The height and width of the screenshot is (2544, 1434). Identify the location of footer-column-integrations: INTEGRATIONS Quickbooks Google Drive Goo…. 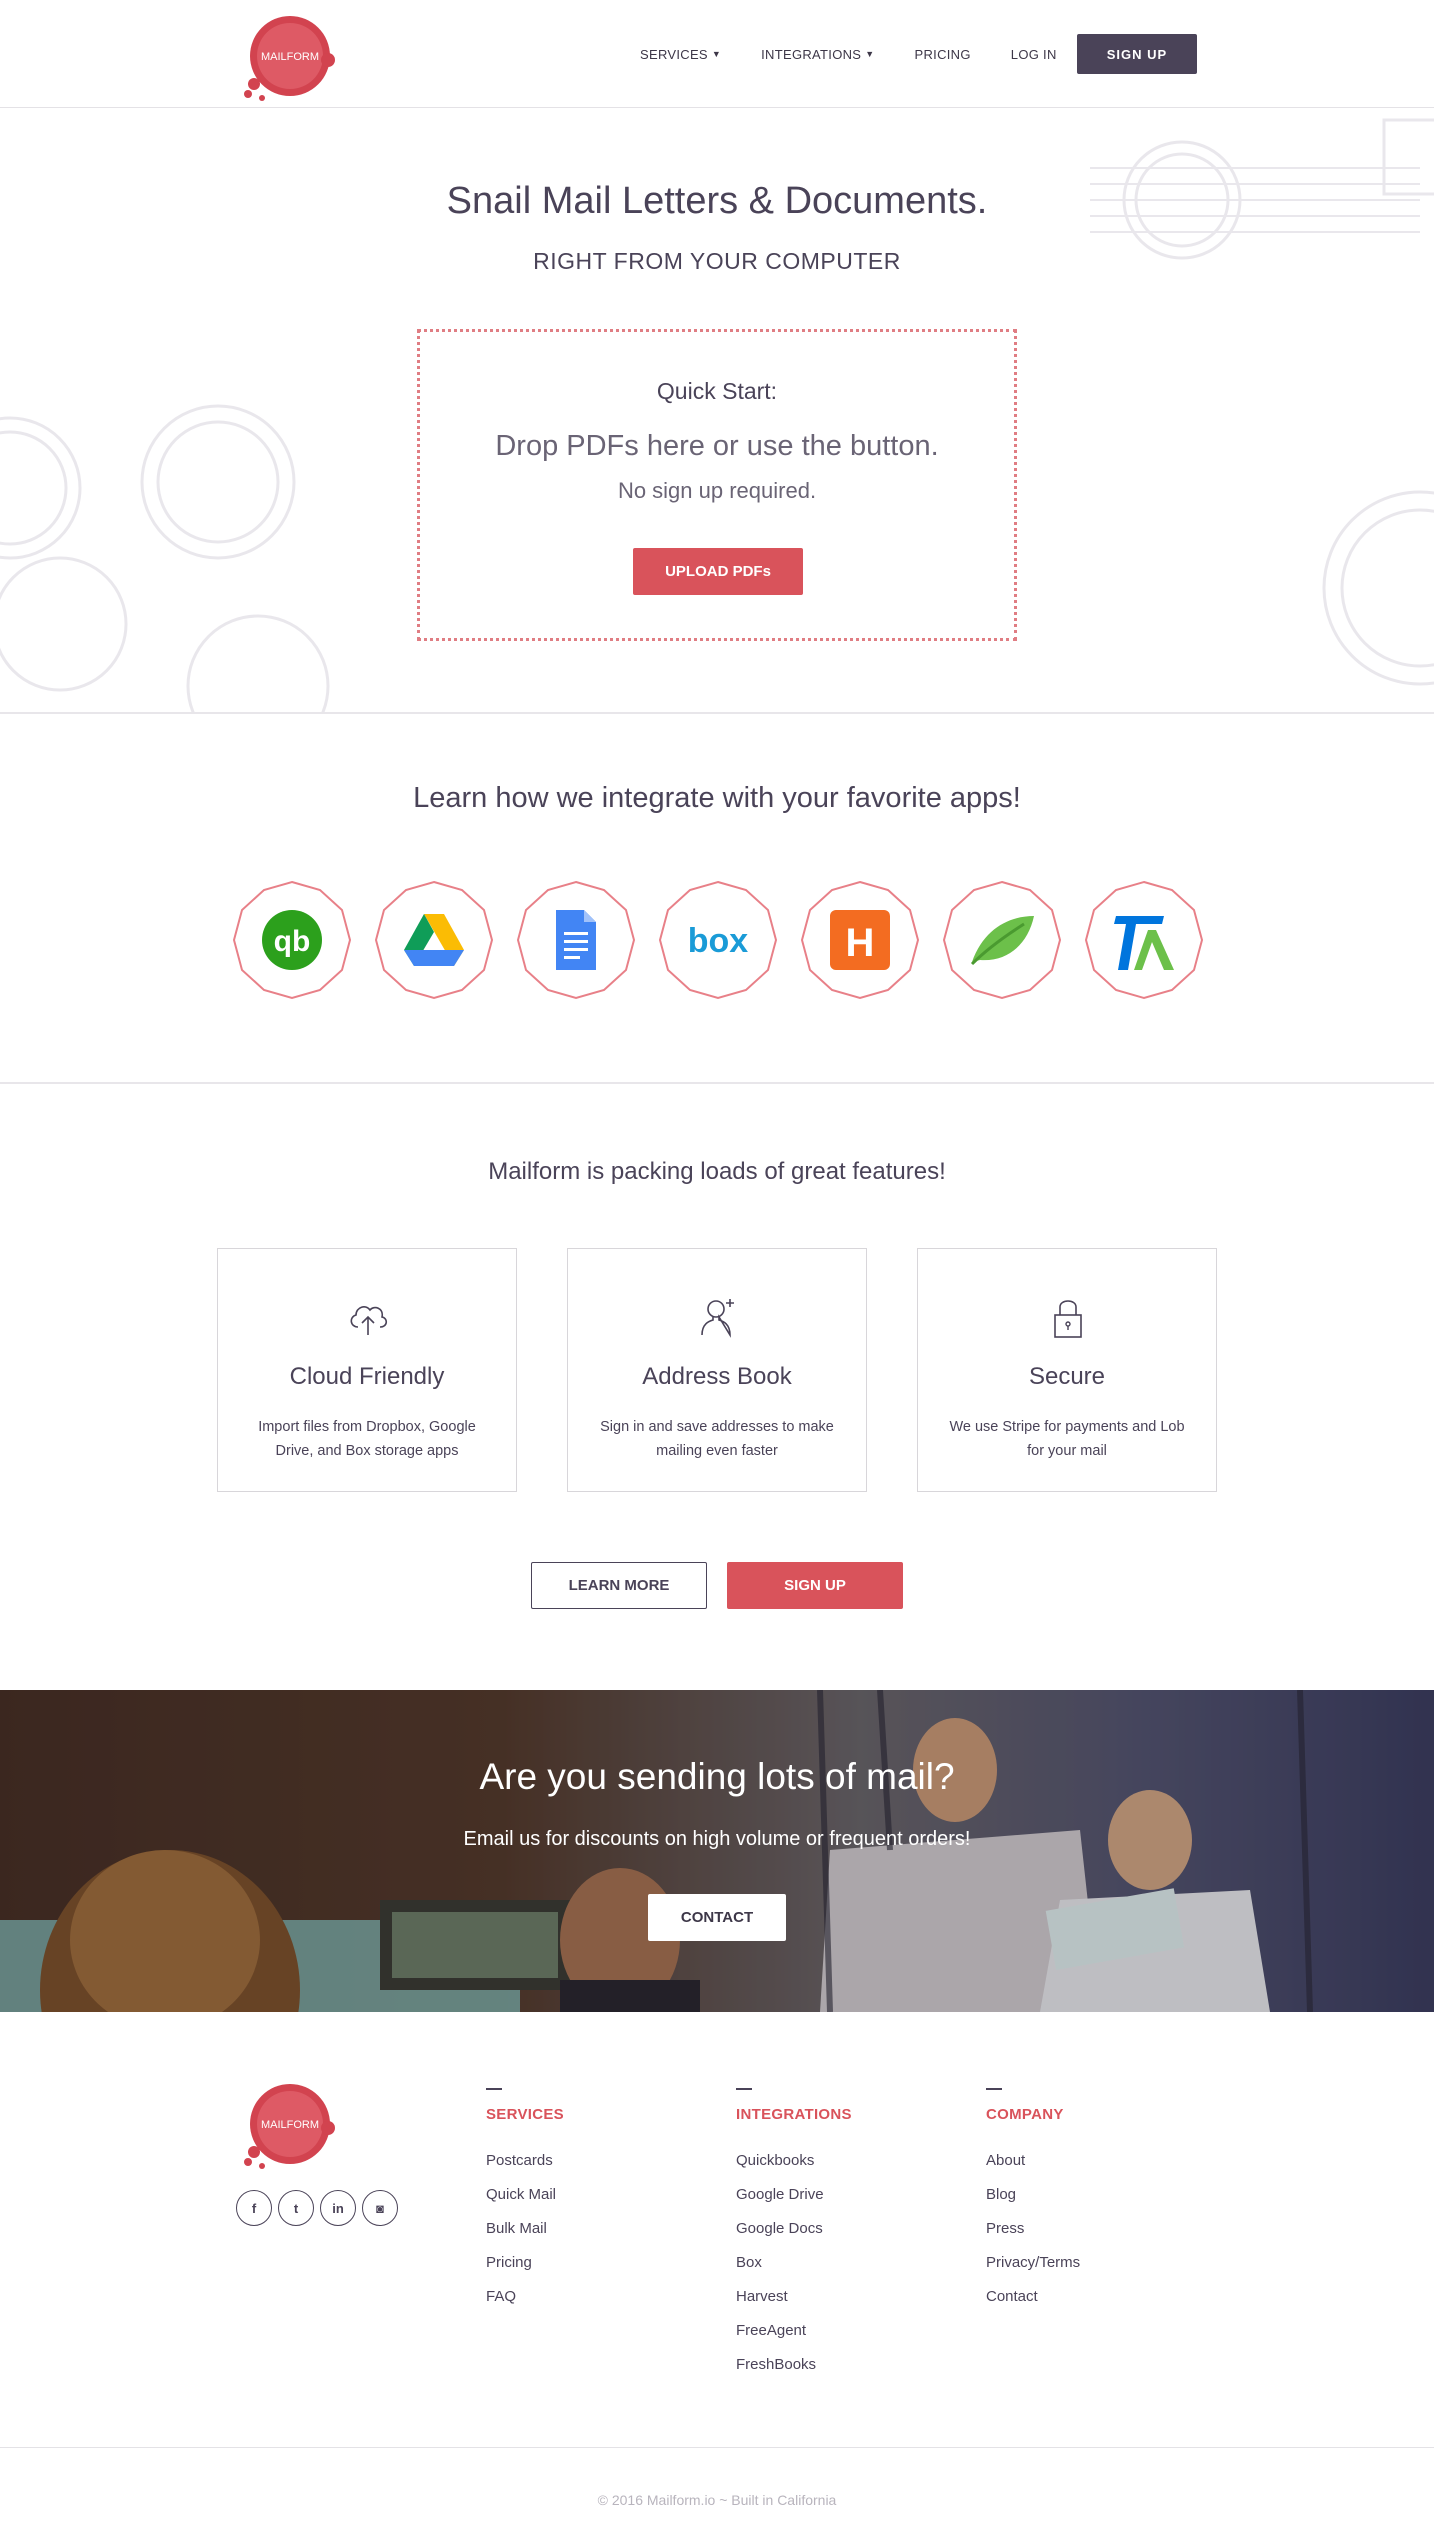
(846, 2238).